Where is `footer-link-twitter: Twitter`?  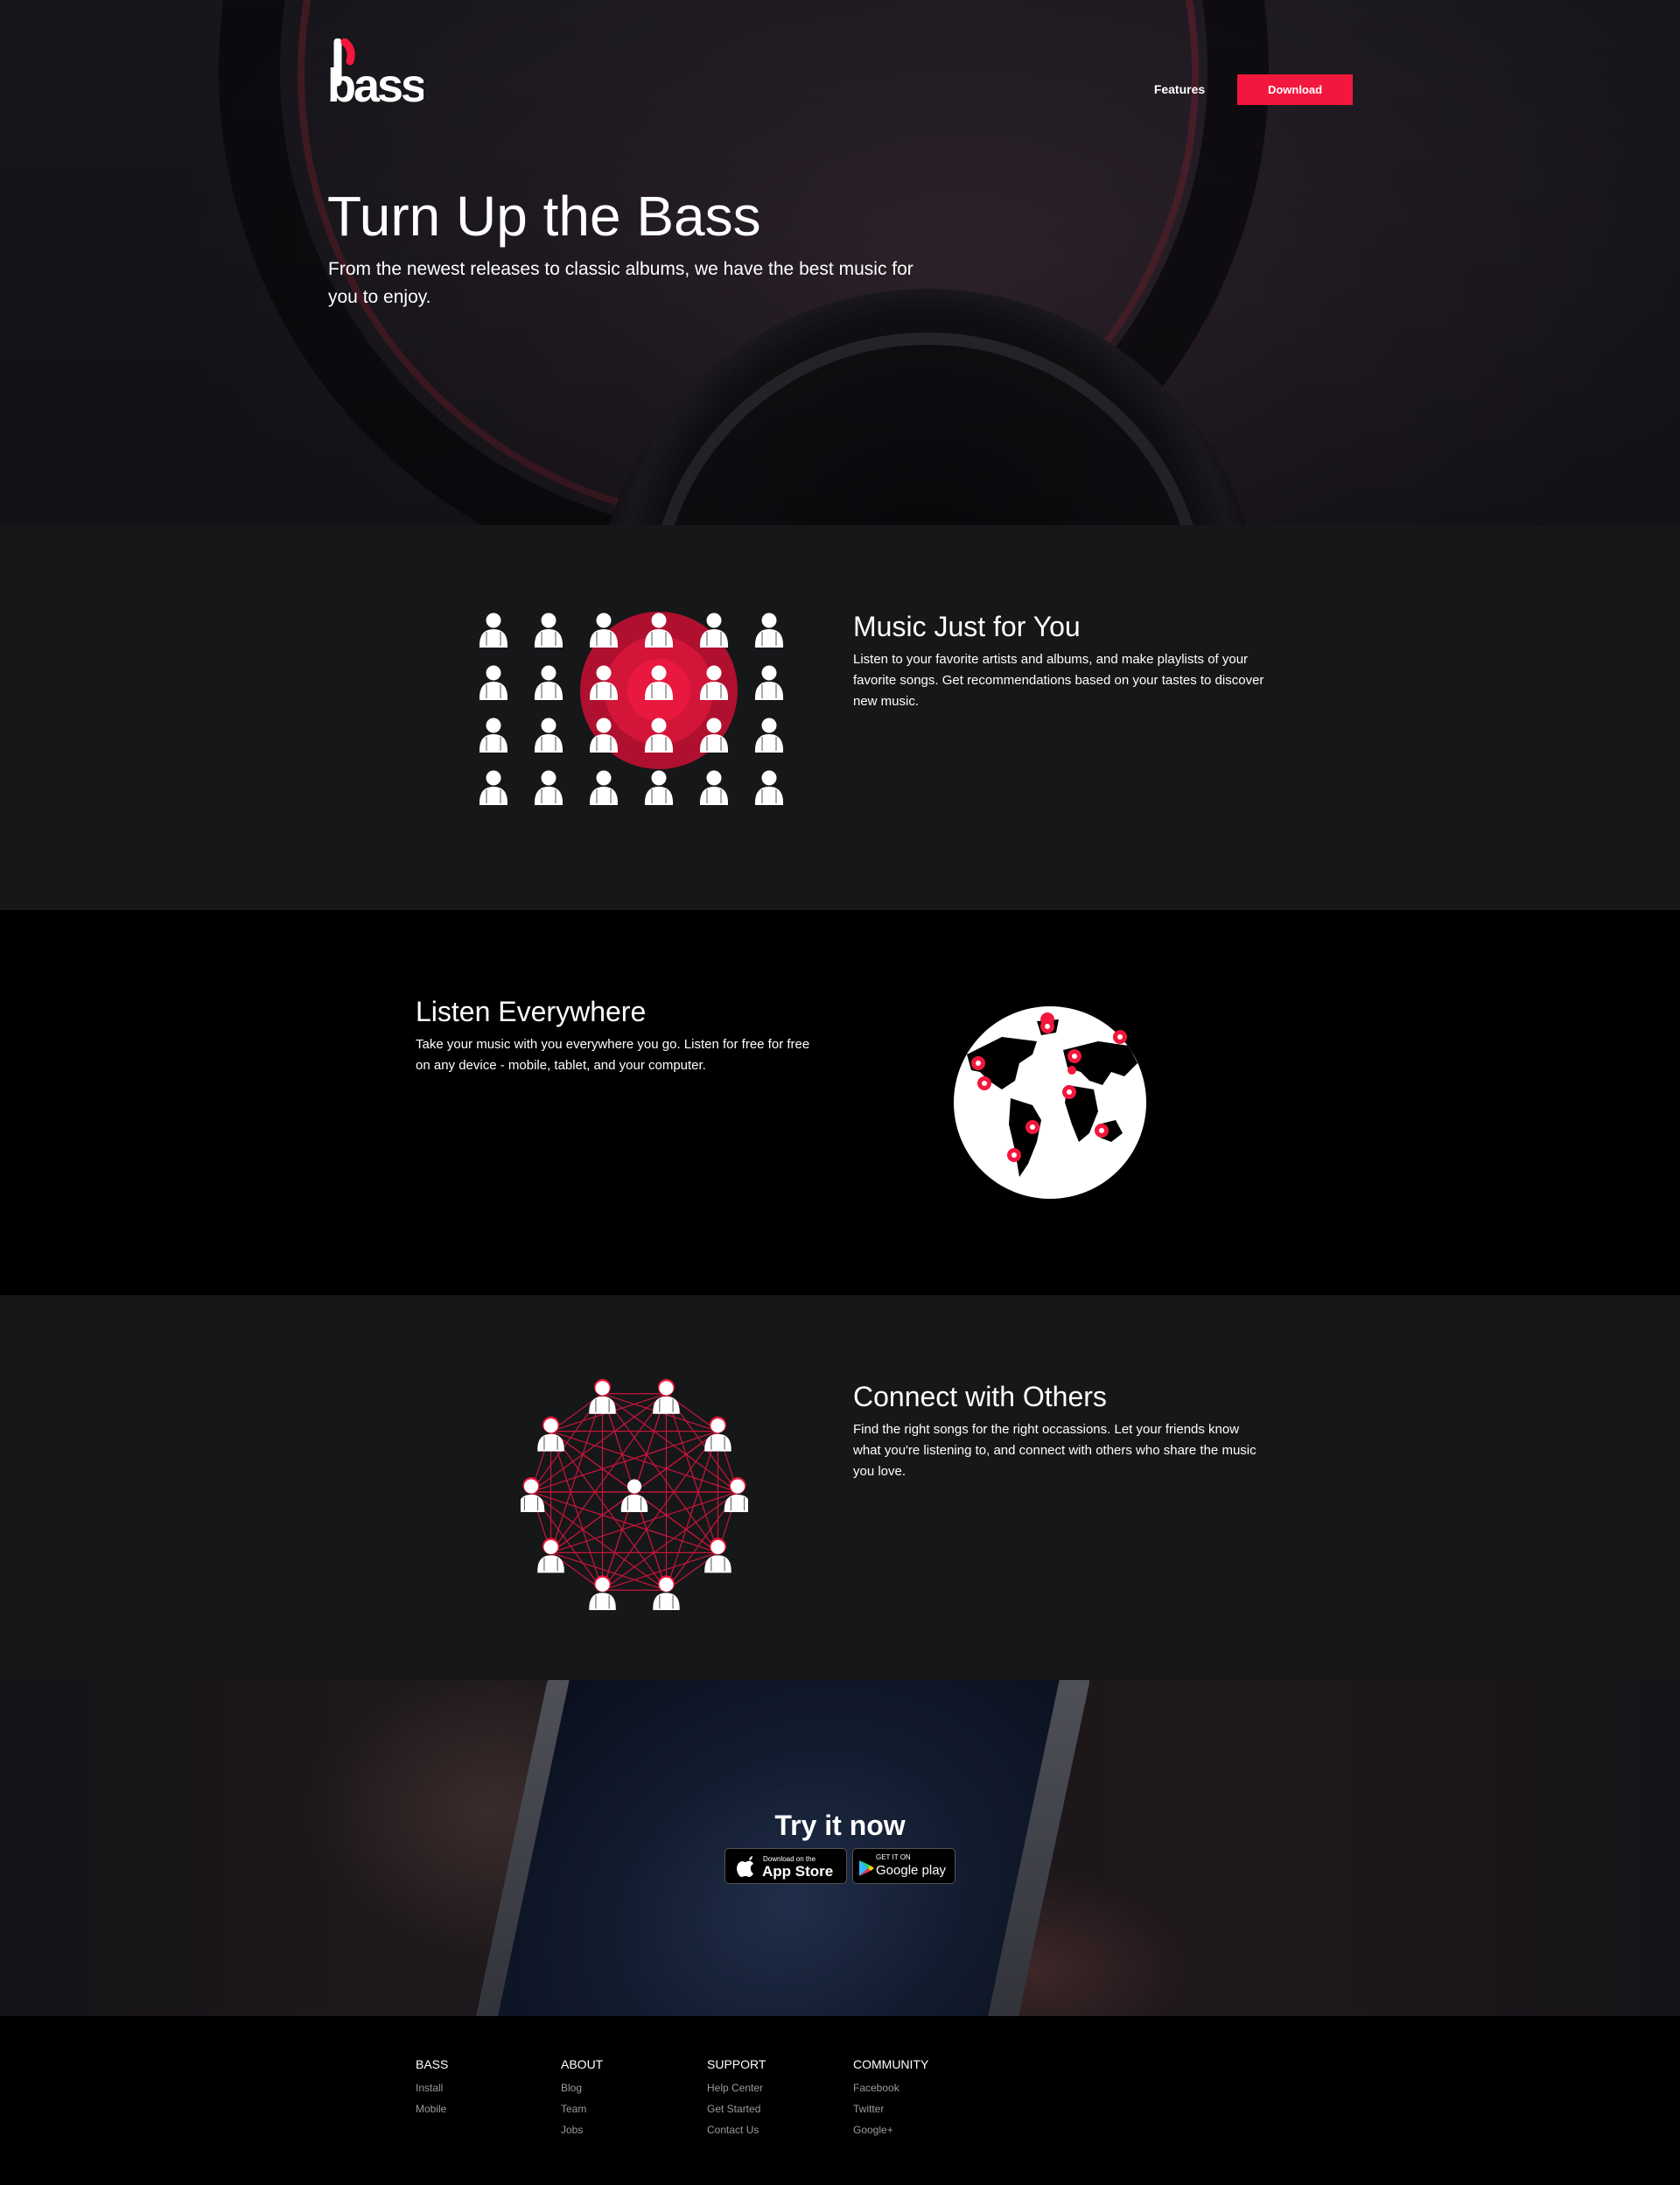 footer-link-twitter: Twitter is located at coordinates (923, 2108).